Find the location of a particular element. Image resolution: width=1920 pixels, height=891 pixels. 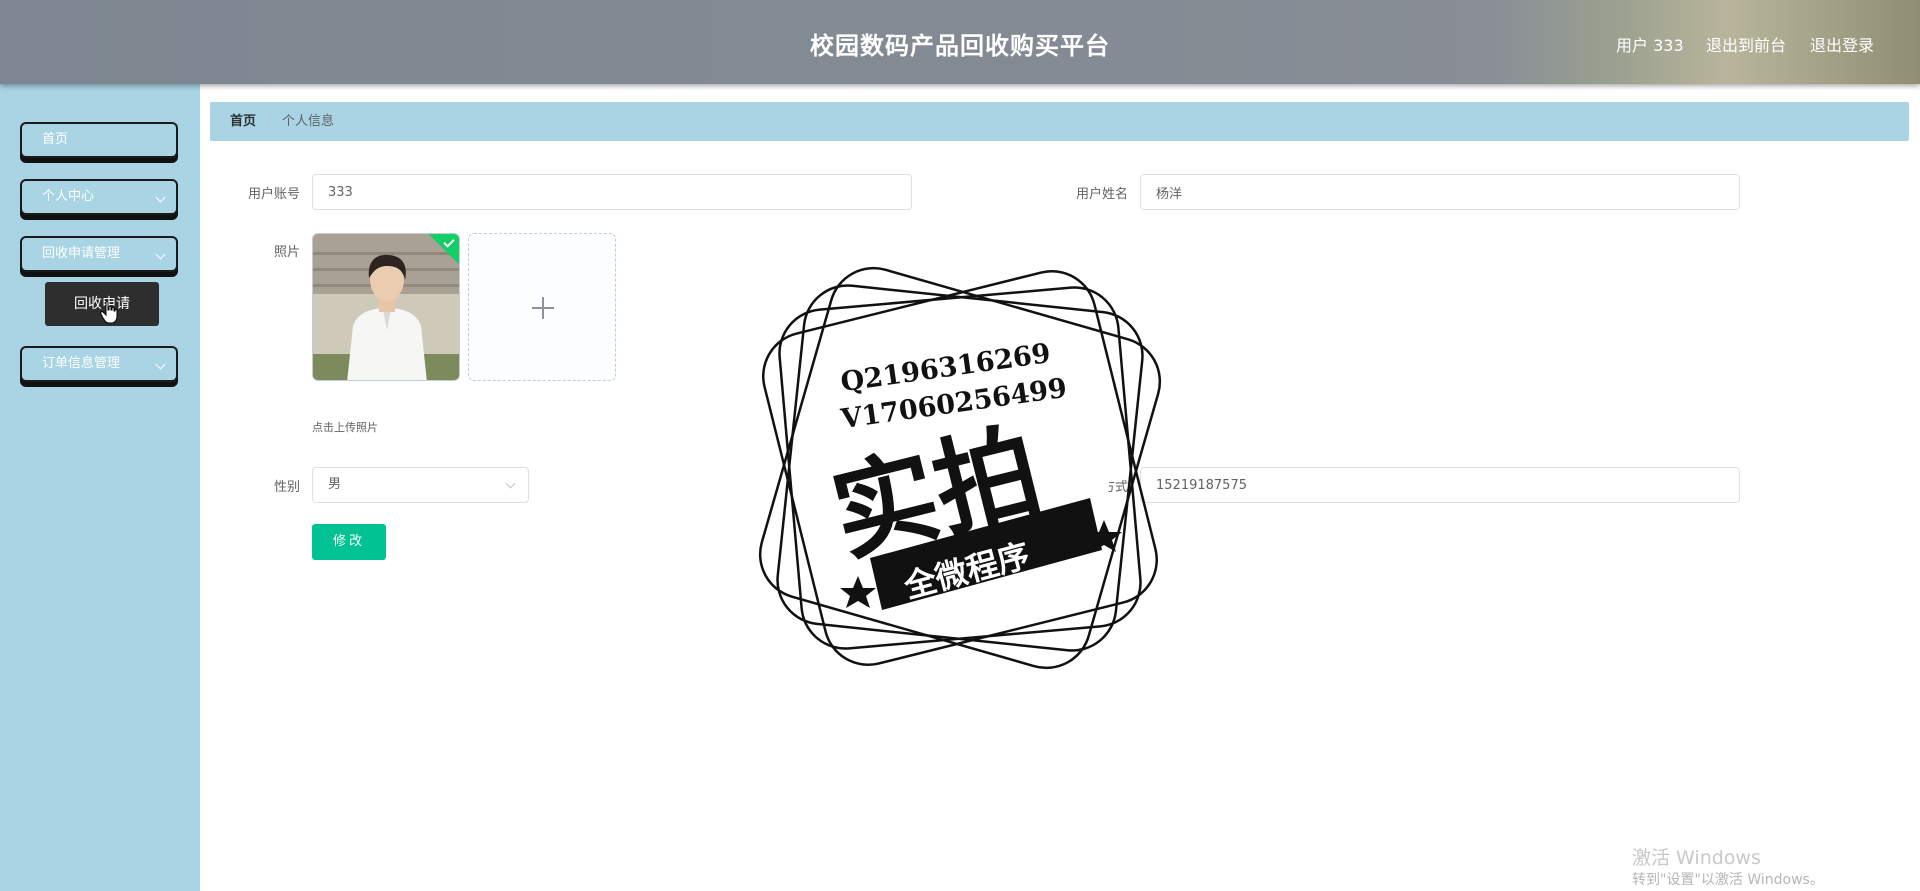

photo-label: 照片 is located at coordinates (286, 252).